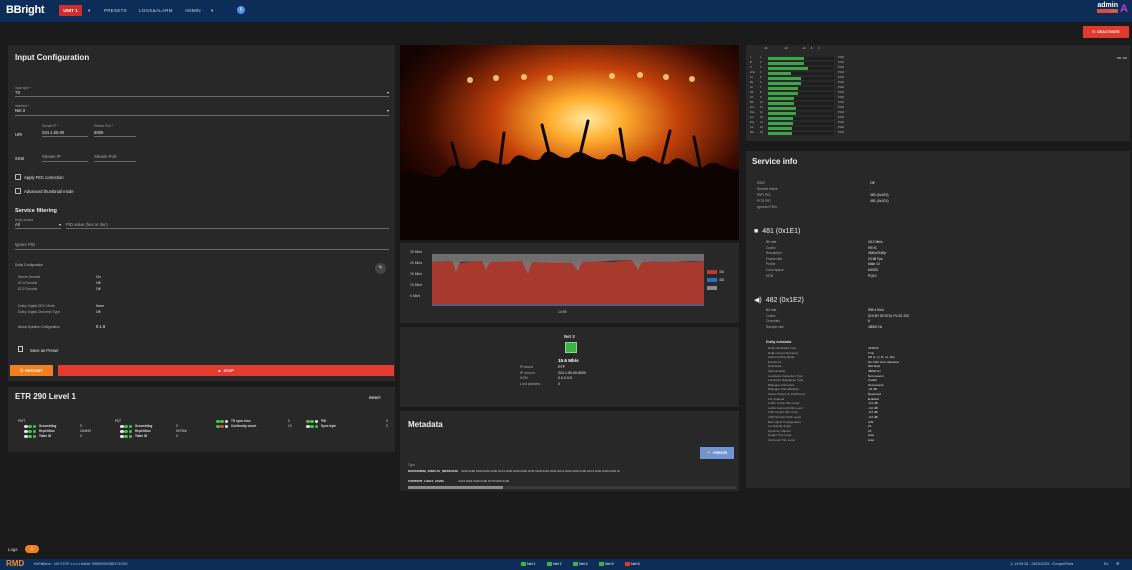 This screenshot has width=1132, height=570. I want to click on kv-label: IP source, so click(528, 372).